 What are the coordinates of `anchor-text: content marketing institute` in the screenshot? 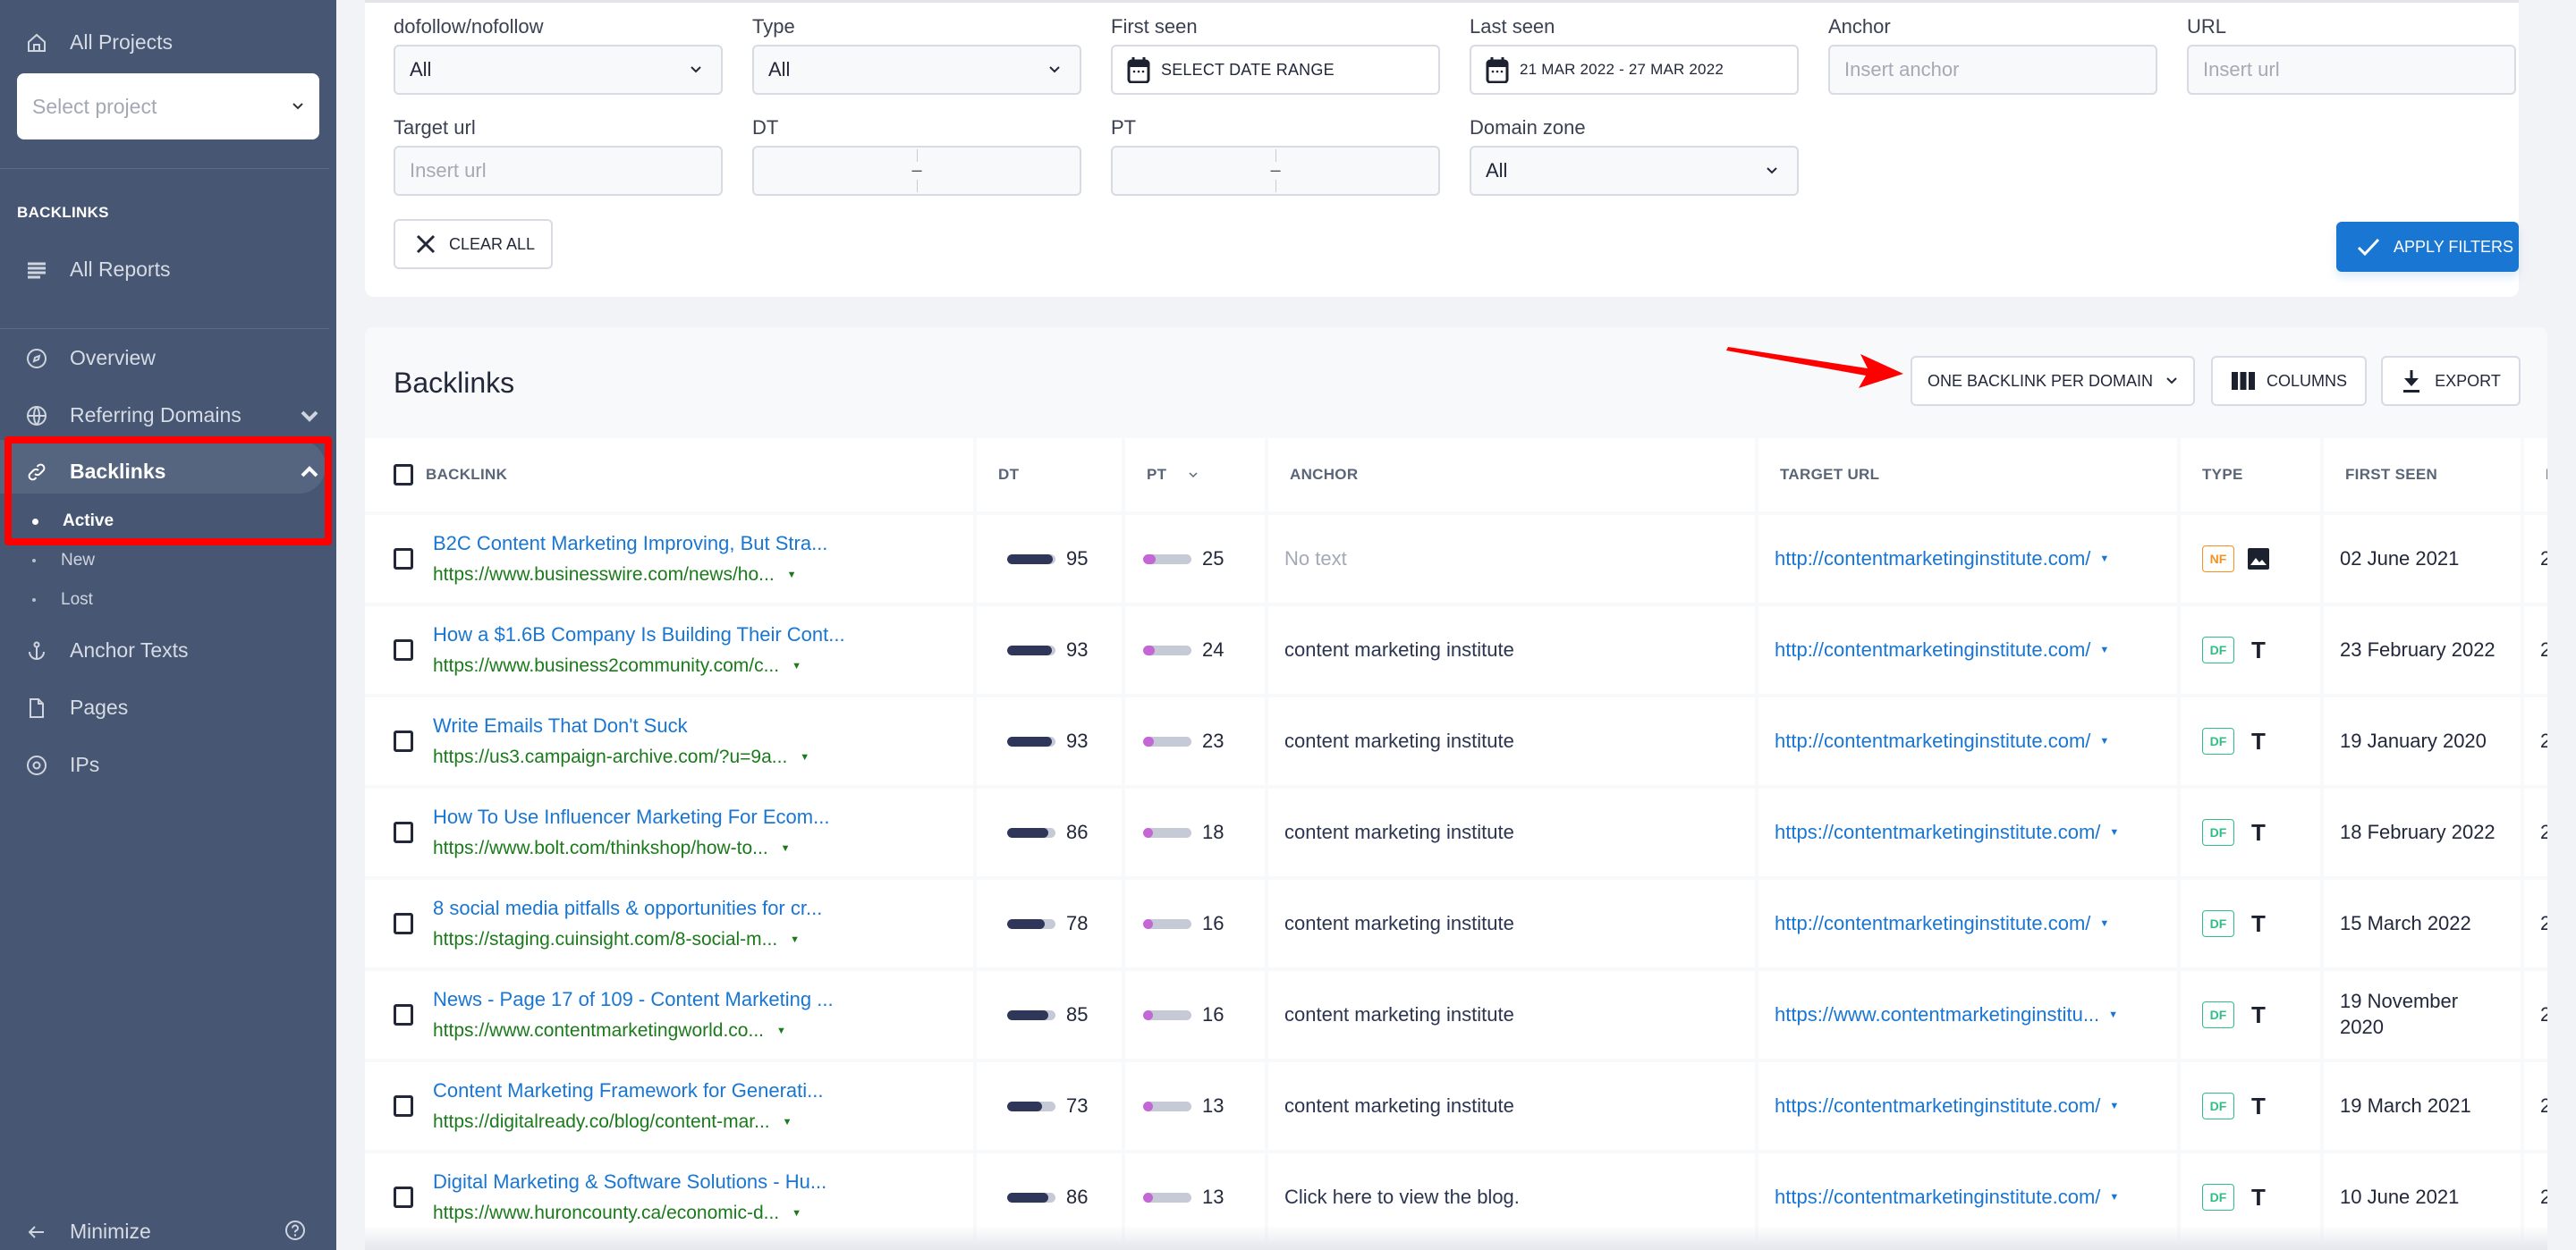 It's located at (1399, 649).